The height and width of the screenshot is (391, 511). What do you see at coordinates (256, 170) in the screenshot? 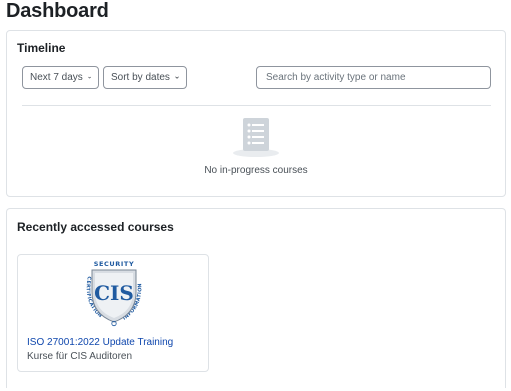
I see `empty-message: No in-progress courses` at bounding box center [256, 170].